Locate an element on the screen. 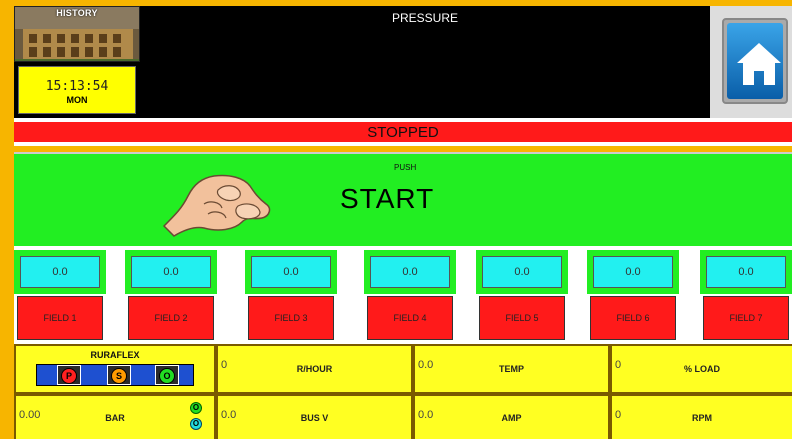 The image size is (792, 439). amp-label: AMP is located at coordinates (511, 418).